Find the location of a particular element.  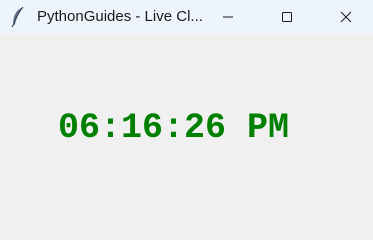

maximize-button is located at coordinates (287, 17).